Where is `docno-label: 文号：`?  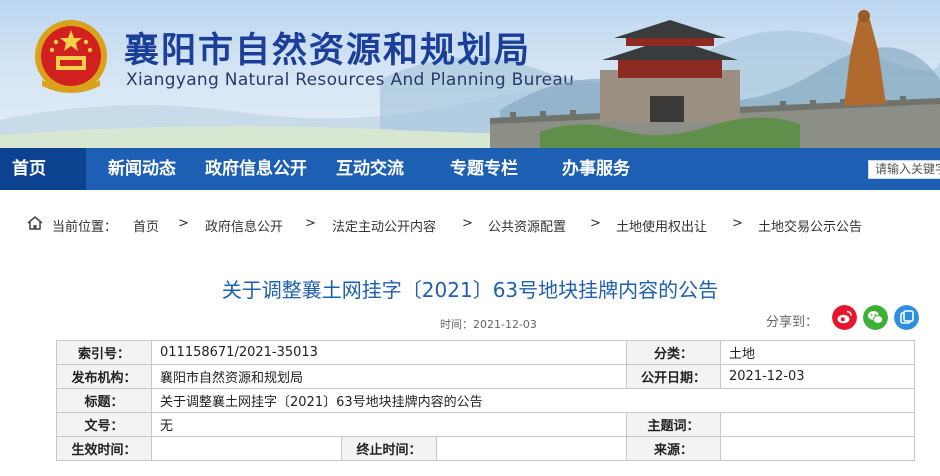 docno-label: 文号： is located at coordinates (104, 424).